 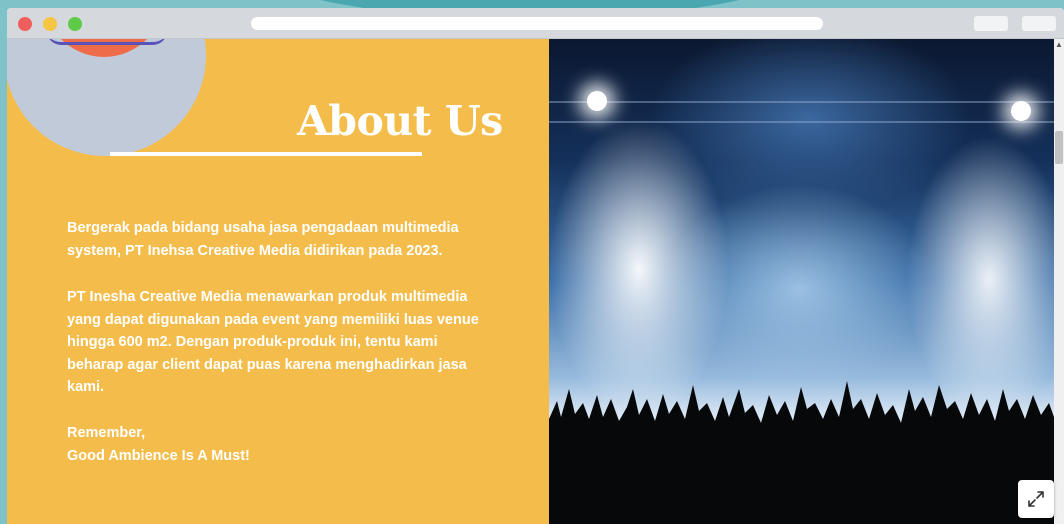 What do you see at coordinates (801, 452) in the screenshot?
I see `crowd-silhouette` at bounding box center [801, 452].